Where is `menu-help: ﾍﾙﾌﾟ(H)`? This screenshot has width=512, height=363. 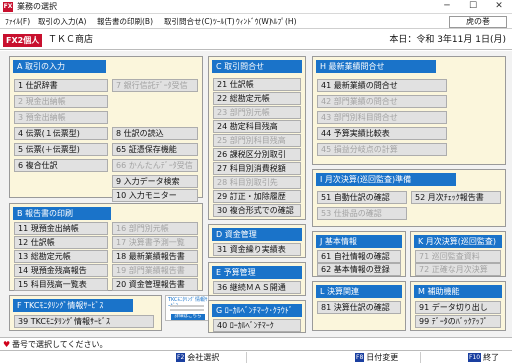
menu-help: ﾍﾙﾌﾟ(H) is located at coordinates (283, 21).